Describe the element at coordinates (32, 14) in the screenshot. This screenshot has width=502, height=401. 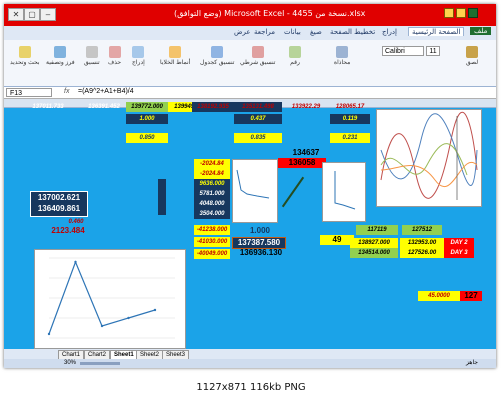
I see `maximize-button: ▢` at that location.